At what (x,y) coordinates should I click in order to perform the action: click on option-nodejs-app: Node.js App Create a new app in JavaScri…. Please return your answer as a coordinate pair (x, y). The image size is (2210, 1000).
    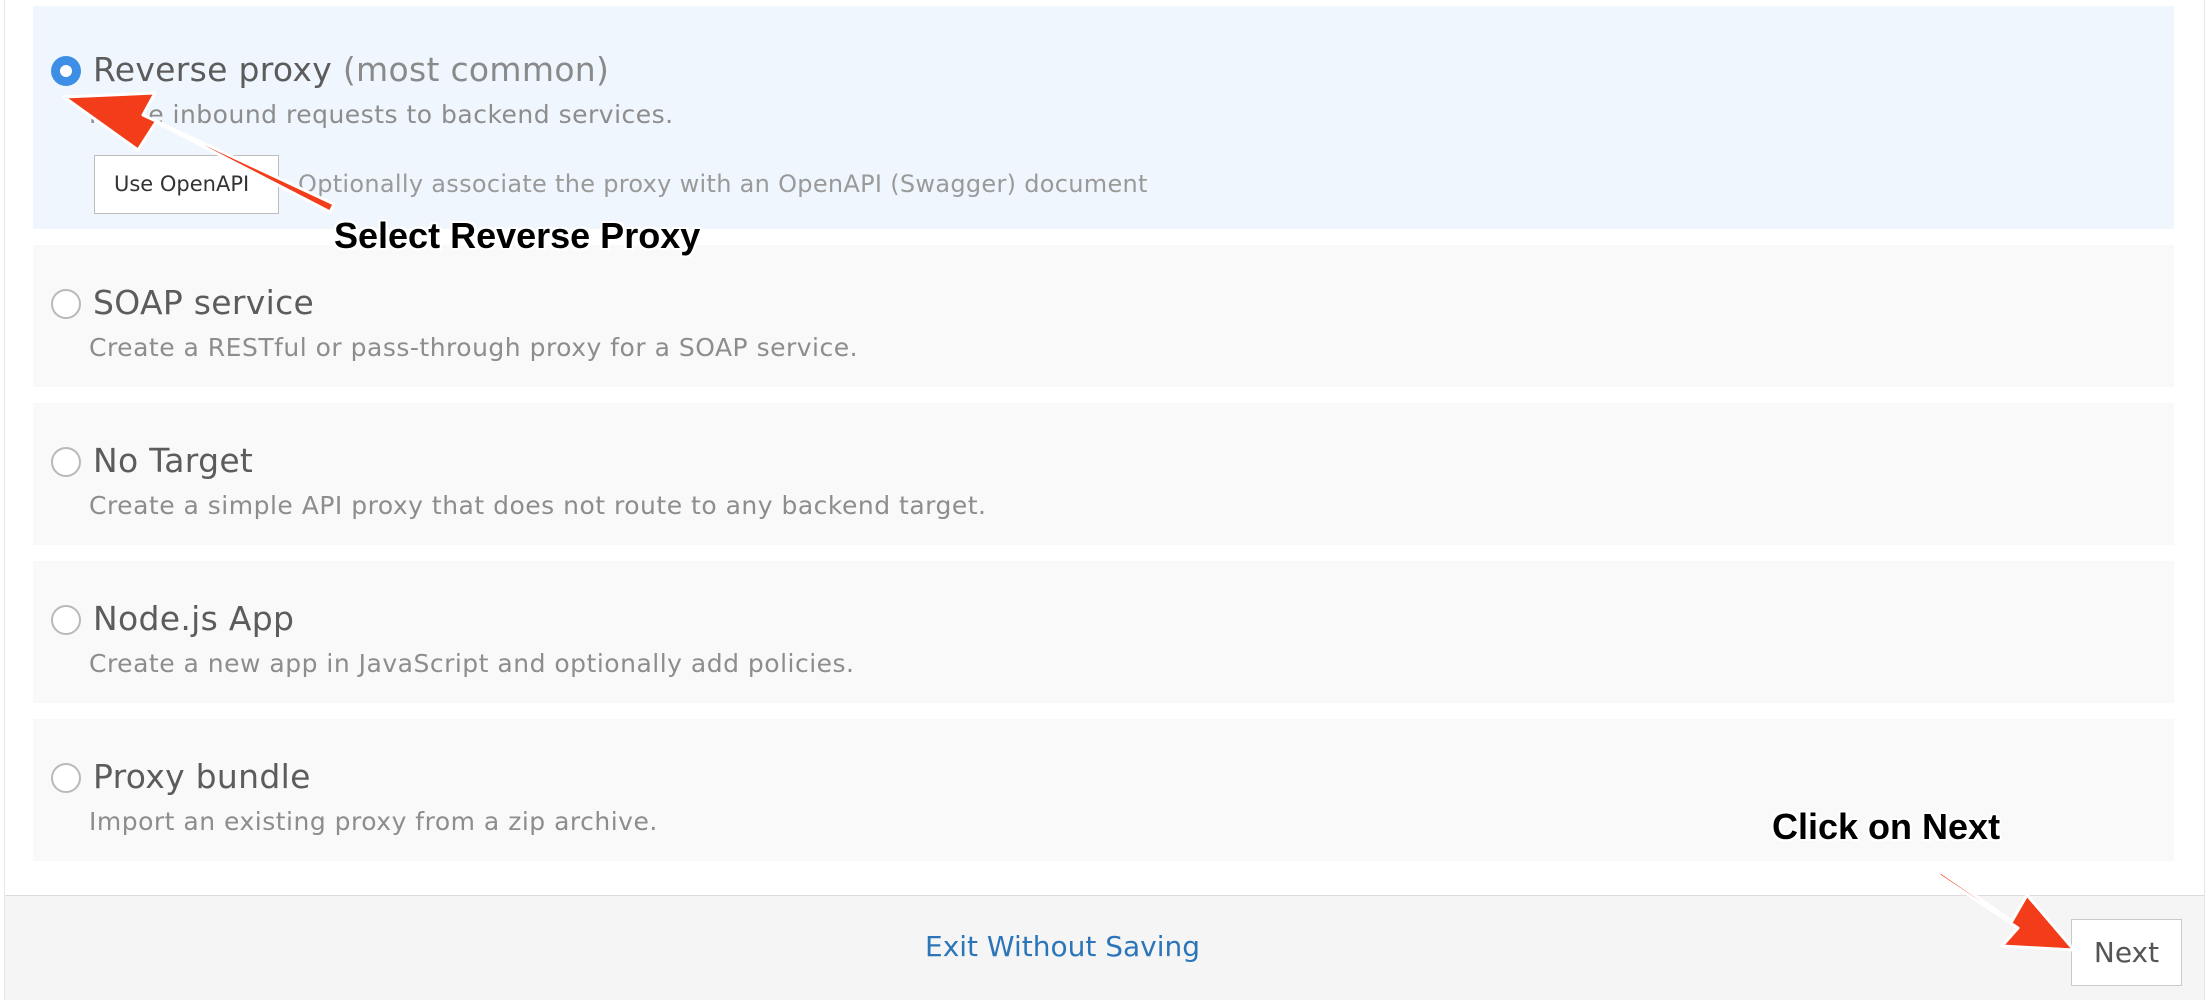
    Looking at the image, I should click on (1103, 632).